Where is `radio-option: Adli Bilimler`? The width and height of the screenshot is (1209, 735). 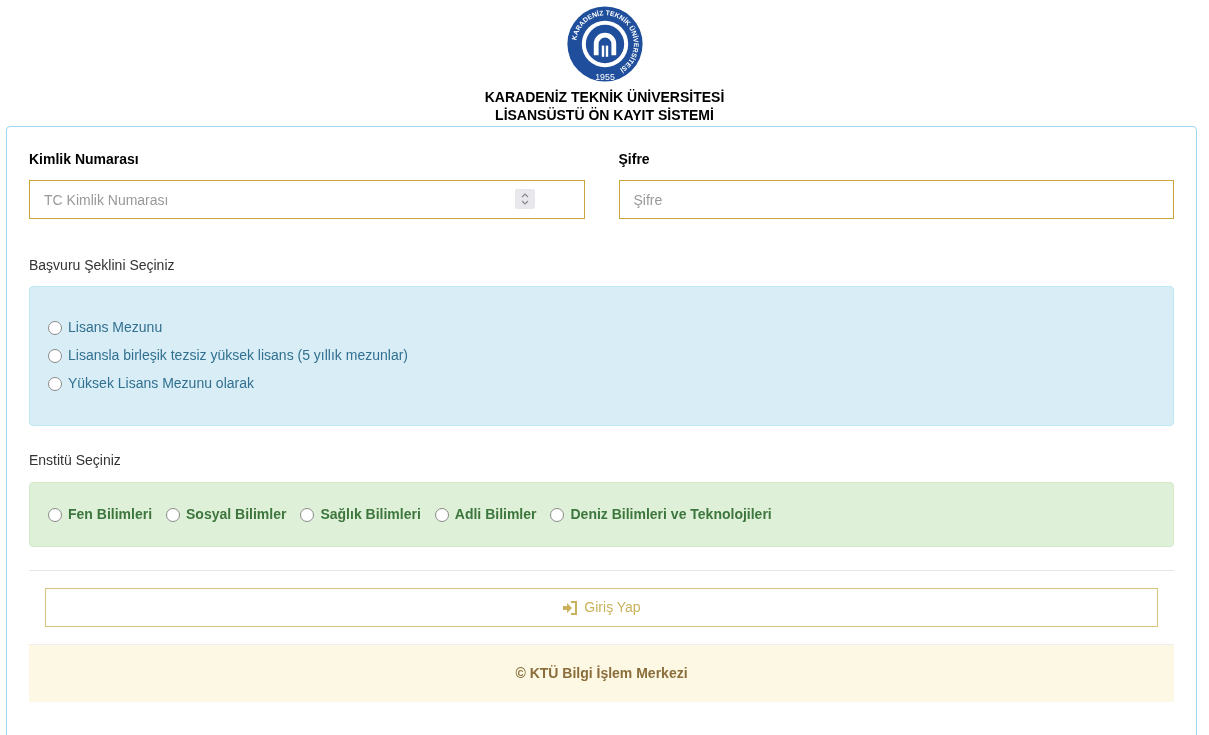 radio-option: Adli Bilimler is located at coordinates (485, 514).